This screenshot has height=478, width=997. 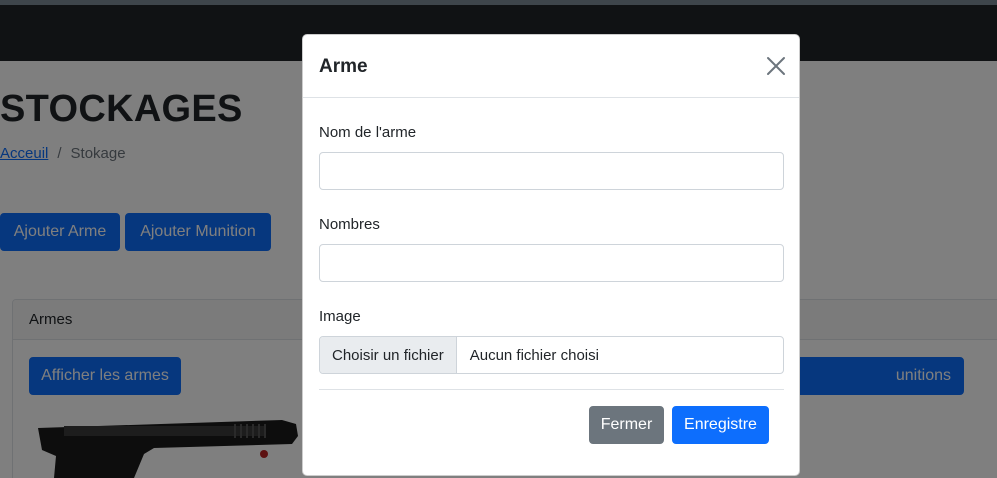 What do you see at coordinates (776, 66) in the screenshot?
I see `close-icon` at bounding box center [776, 66].